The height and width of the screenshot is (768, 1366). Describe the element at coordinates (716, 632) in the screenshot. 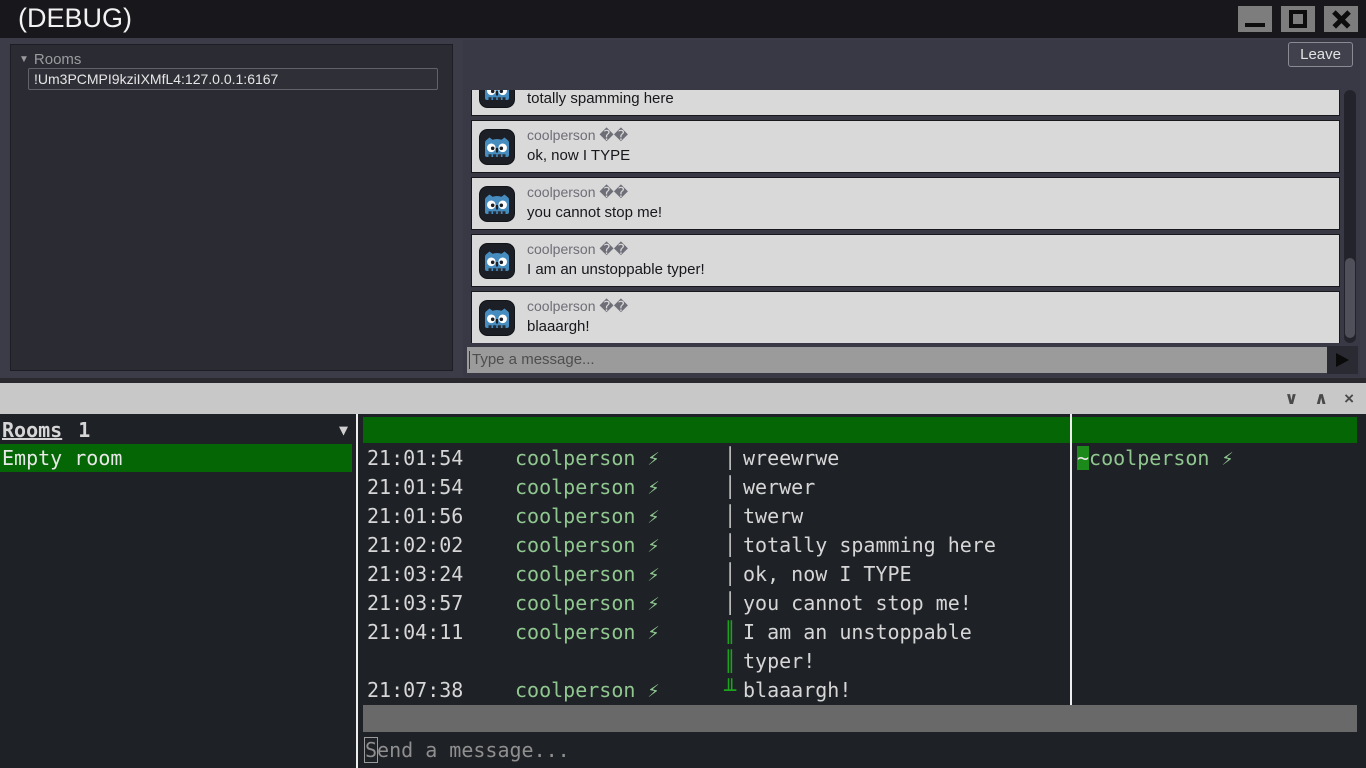

I see `log-line: 21:04:11 coolperson ⚡ ║ I am an unstoppable` at that location.